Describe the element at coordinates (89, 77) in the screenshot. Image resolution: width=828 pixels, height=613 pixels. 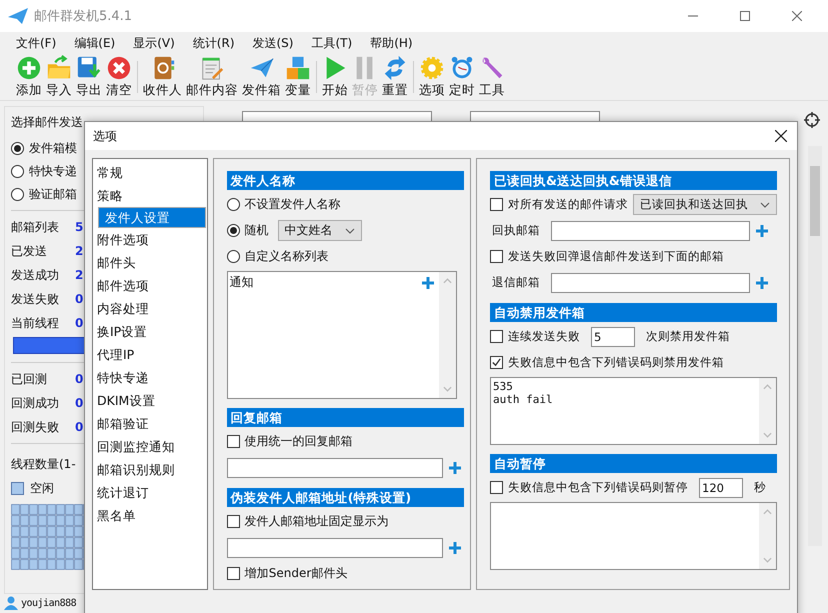
I see `toolbar-button: 导出` at that location.